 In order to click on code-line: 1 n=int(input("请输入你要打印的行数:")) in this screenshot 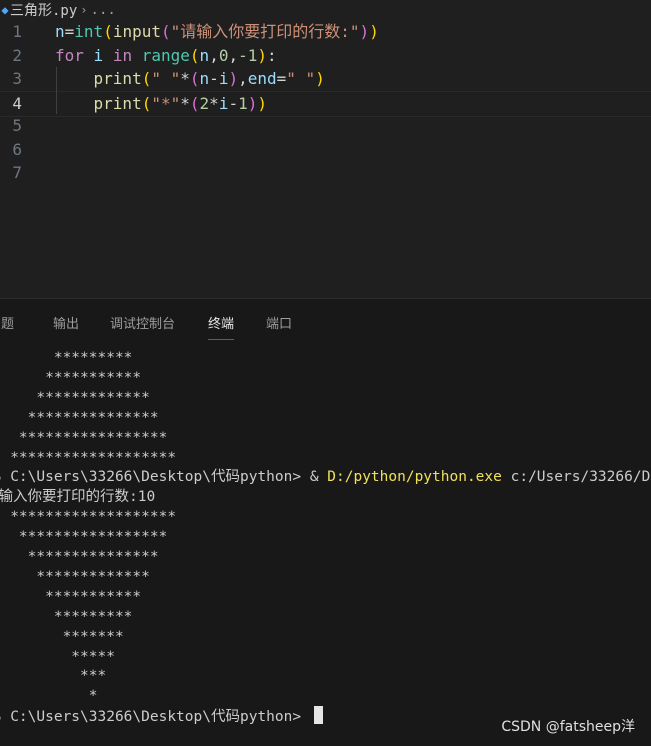, I will do `click(325, 32)`.